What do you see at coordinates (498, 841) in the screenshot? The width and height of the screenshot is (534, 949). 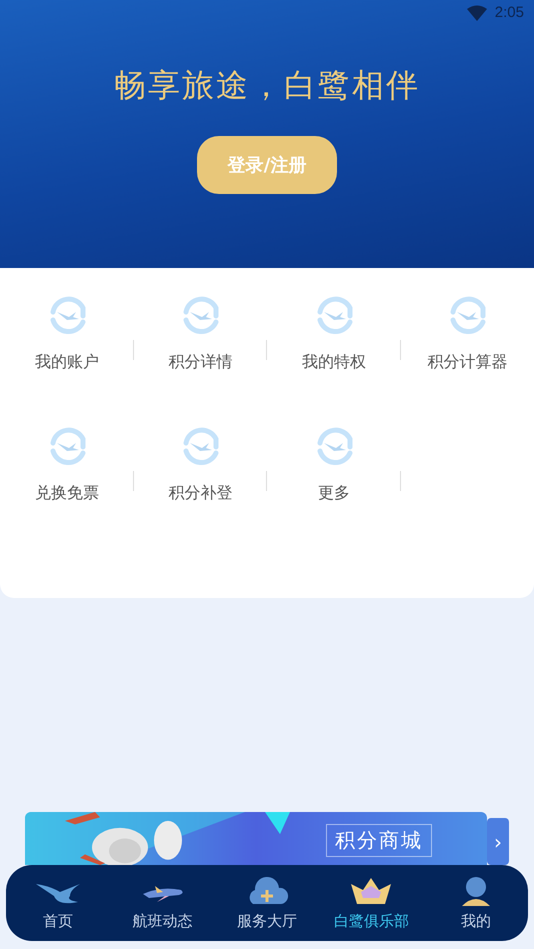 I see `banner-next-button: ›` at bounding box center [498, 841].